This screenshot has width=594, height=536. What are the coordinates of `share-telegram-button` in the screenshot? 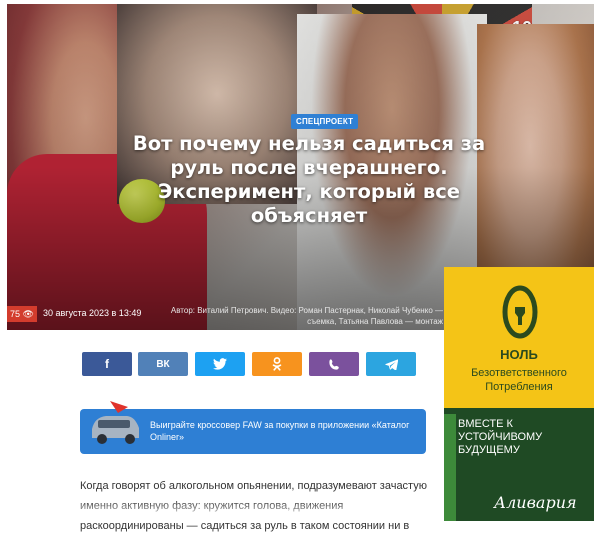 It's located at (391, 364).